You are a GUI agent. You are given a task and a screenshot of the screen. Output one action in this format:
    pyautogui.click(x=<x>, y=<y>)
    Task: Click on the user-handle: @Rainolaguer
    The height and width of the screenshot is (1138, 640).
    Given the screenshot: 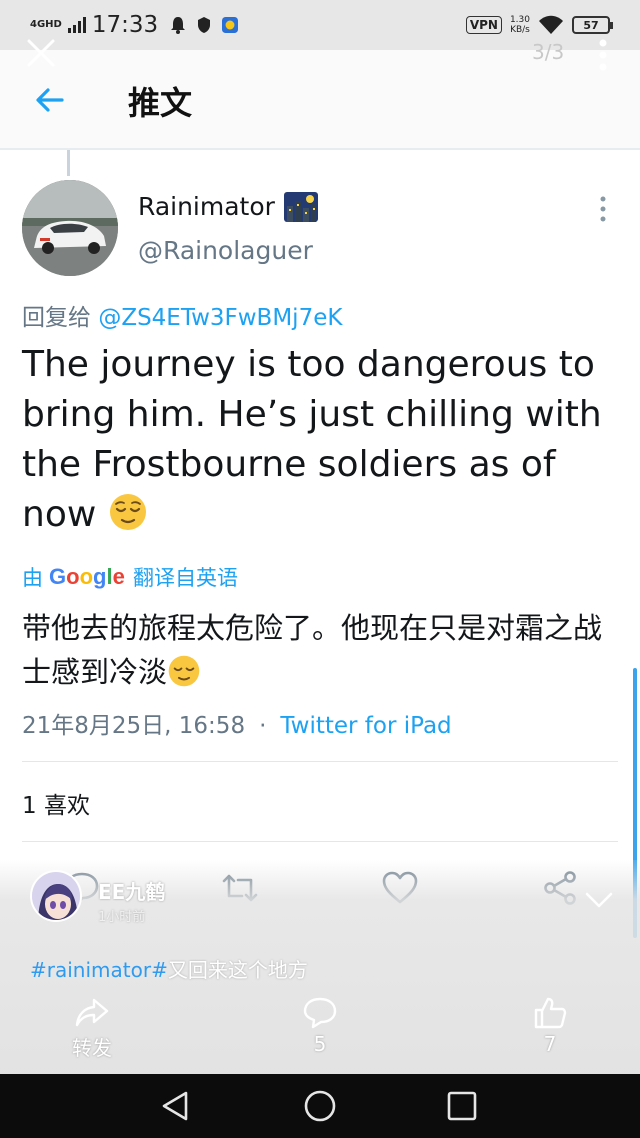 What is the action you would take?
    pyautogui.click(x=225, y=250)
    